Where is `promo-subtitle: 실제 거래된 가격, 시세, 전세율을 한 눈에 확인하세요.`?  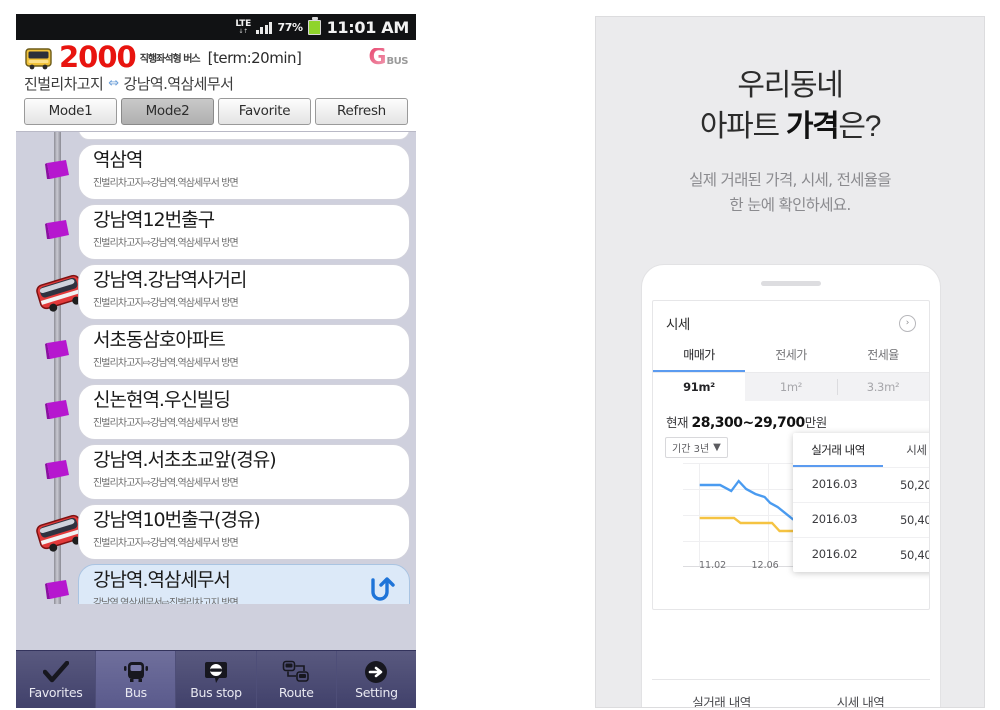
promo-subtitle: 실제 거래된 가격, 시세, 전세율을 한 눈에 확인하세요. is located at coordinates (790, 193).